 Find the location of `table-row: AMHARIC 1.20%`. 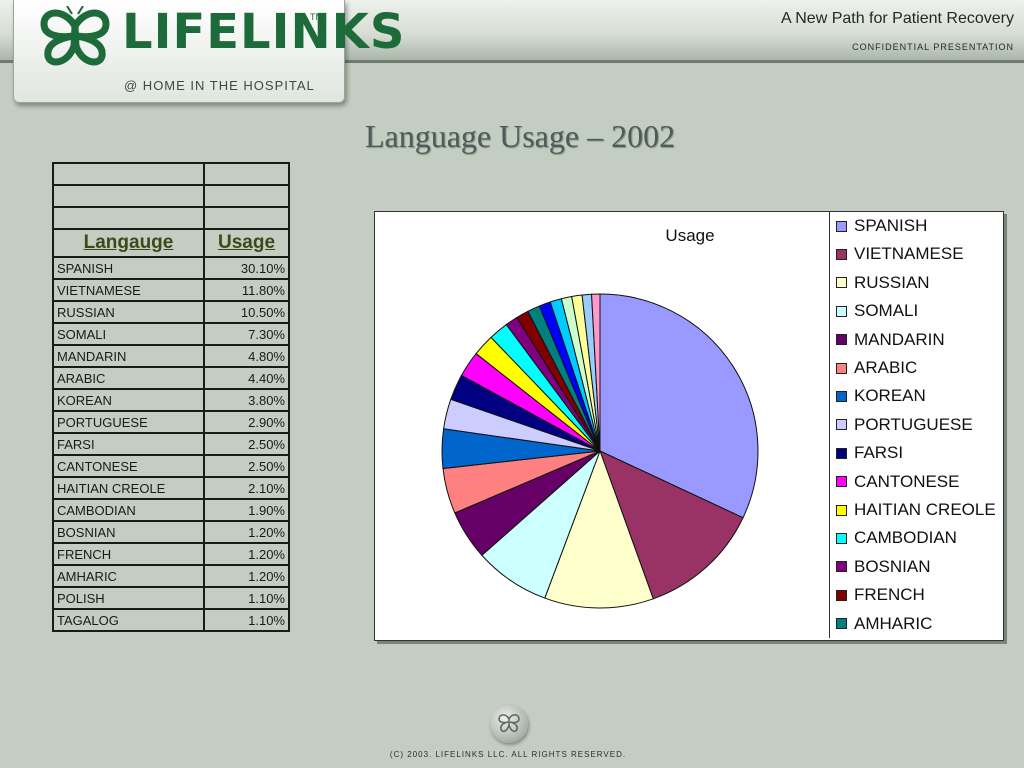

table-row: AMHARIC 1.20% is located at coordinates (171, 576).